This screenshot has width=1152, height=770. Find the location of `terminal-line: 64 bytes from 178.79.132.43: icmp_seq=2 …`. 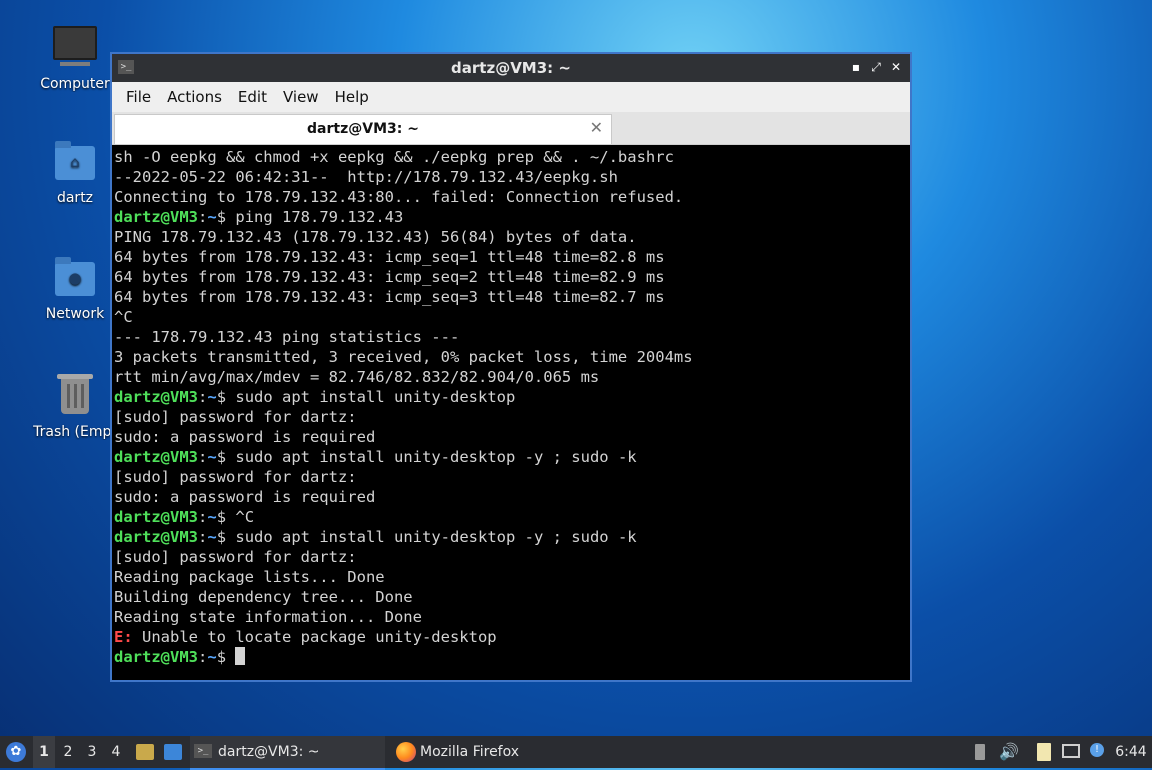

terminal-line: 64 bytes from 178.79.132.43: icmp_seq=2 … is located at coordinates (511, 277).